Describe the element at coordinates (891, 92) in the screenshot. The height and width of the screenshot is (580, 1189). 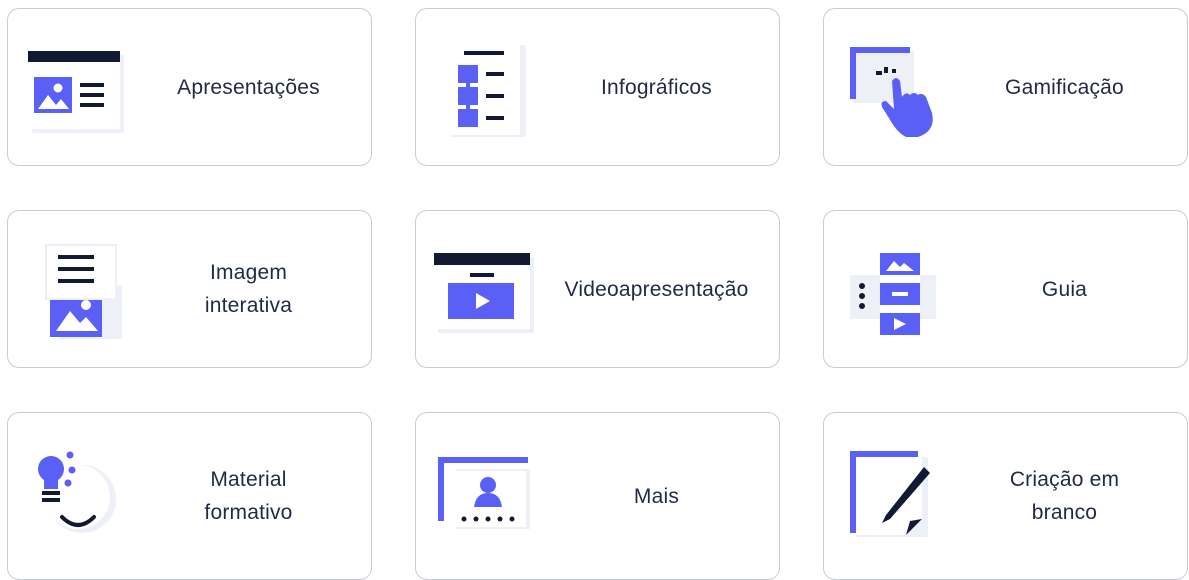
I see `gamification-icon` at that location.